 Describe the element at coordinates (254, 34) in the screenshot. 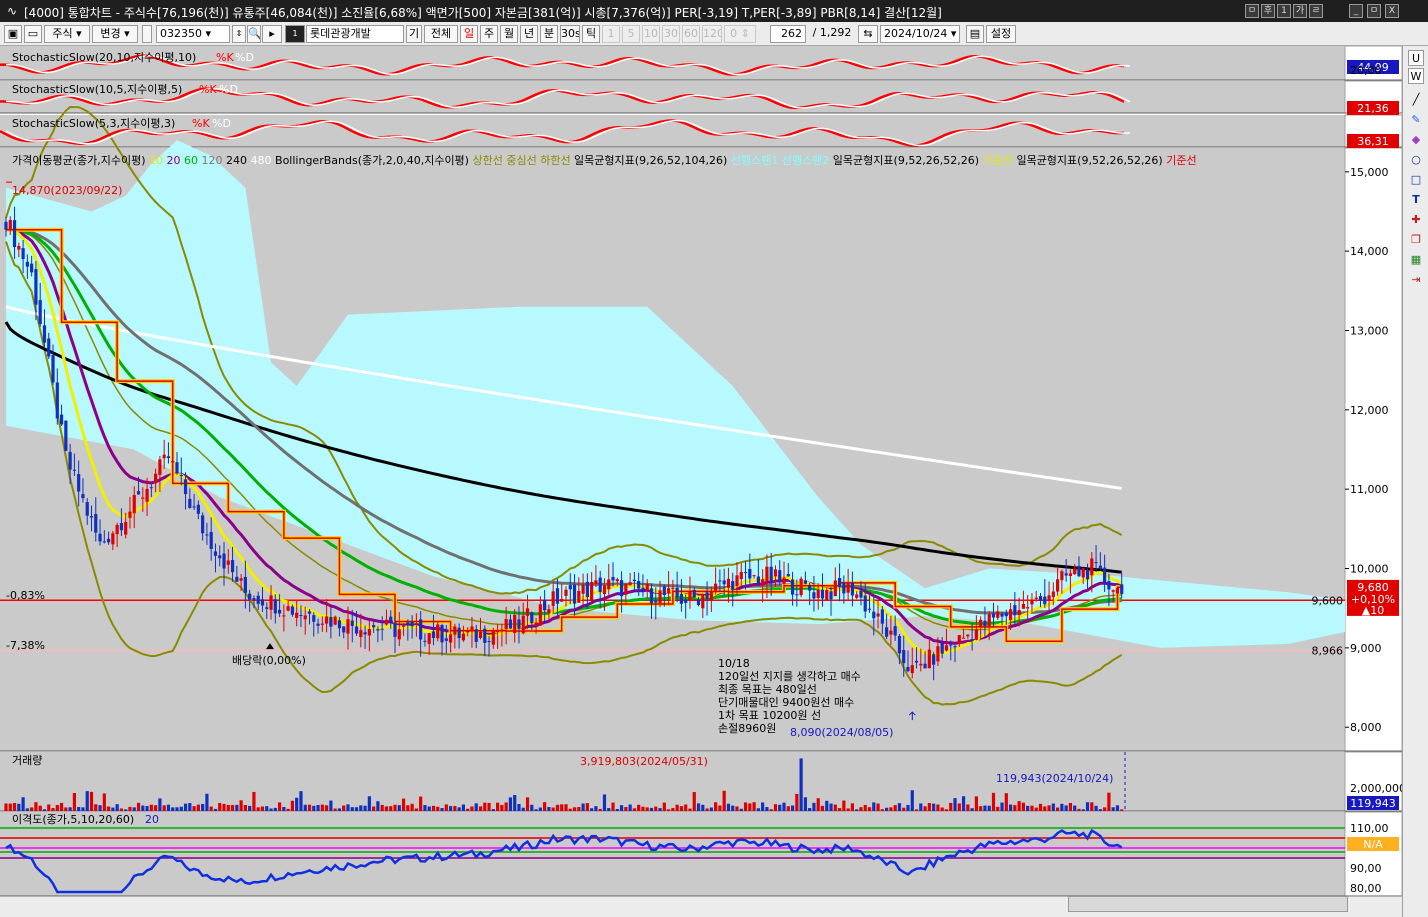

I see `search-icon: 🔍` at that location.